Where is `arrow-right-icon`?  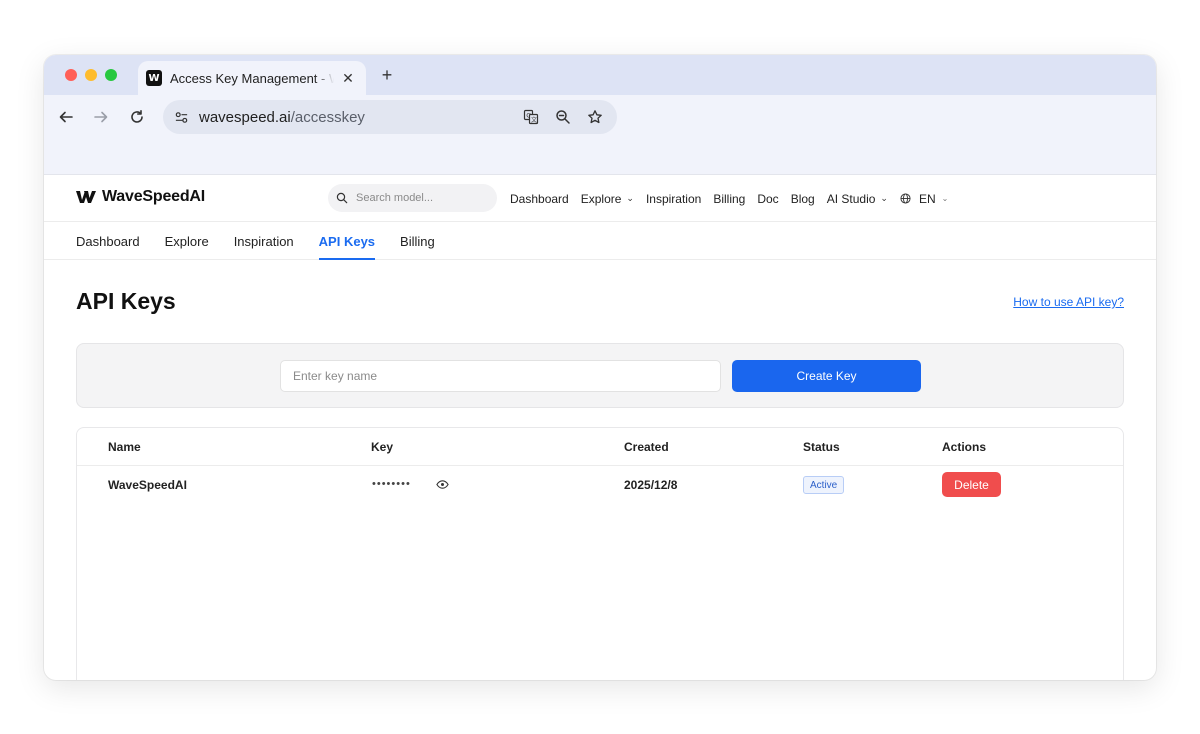 arrow-right-icon is located at coordinates (101, 117).